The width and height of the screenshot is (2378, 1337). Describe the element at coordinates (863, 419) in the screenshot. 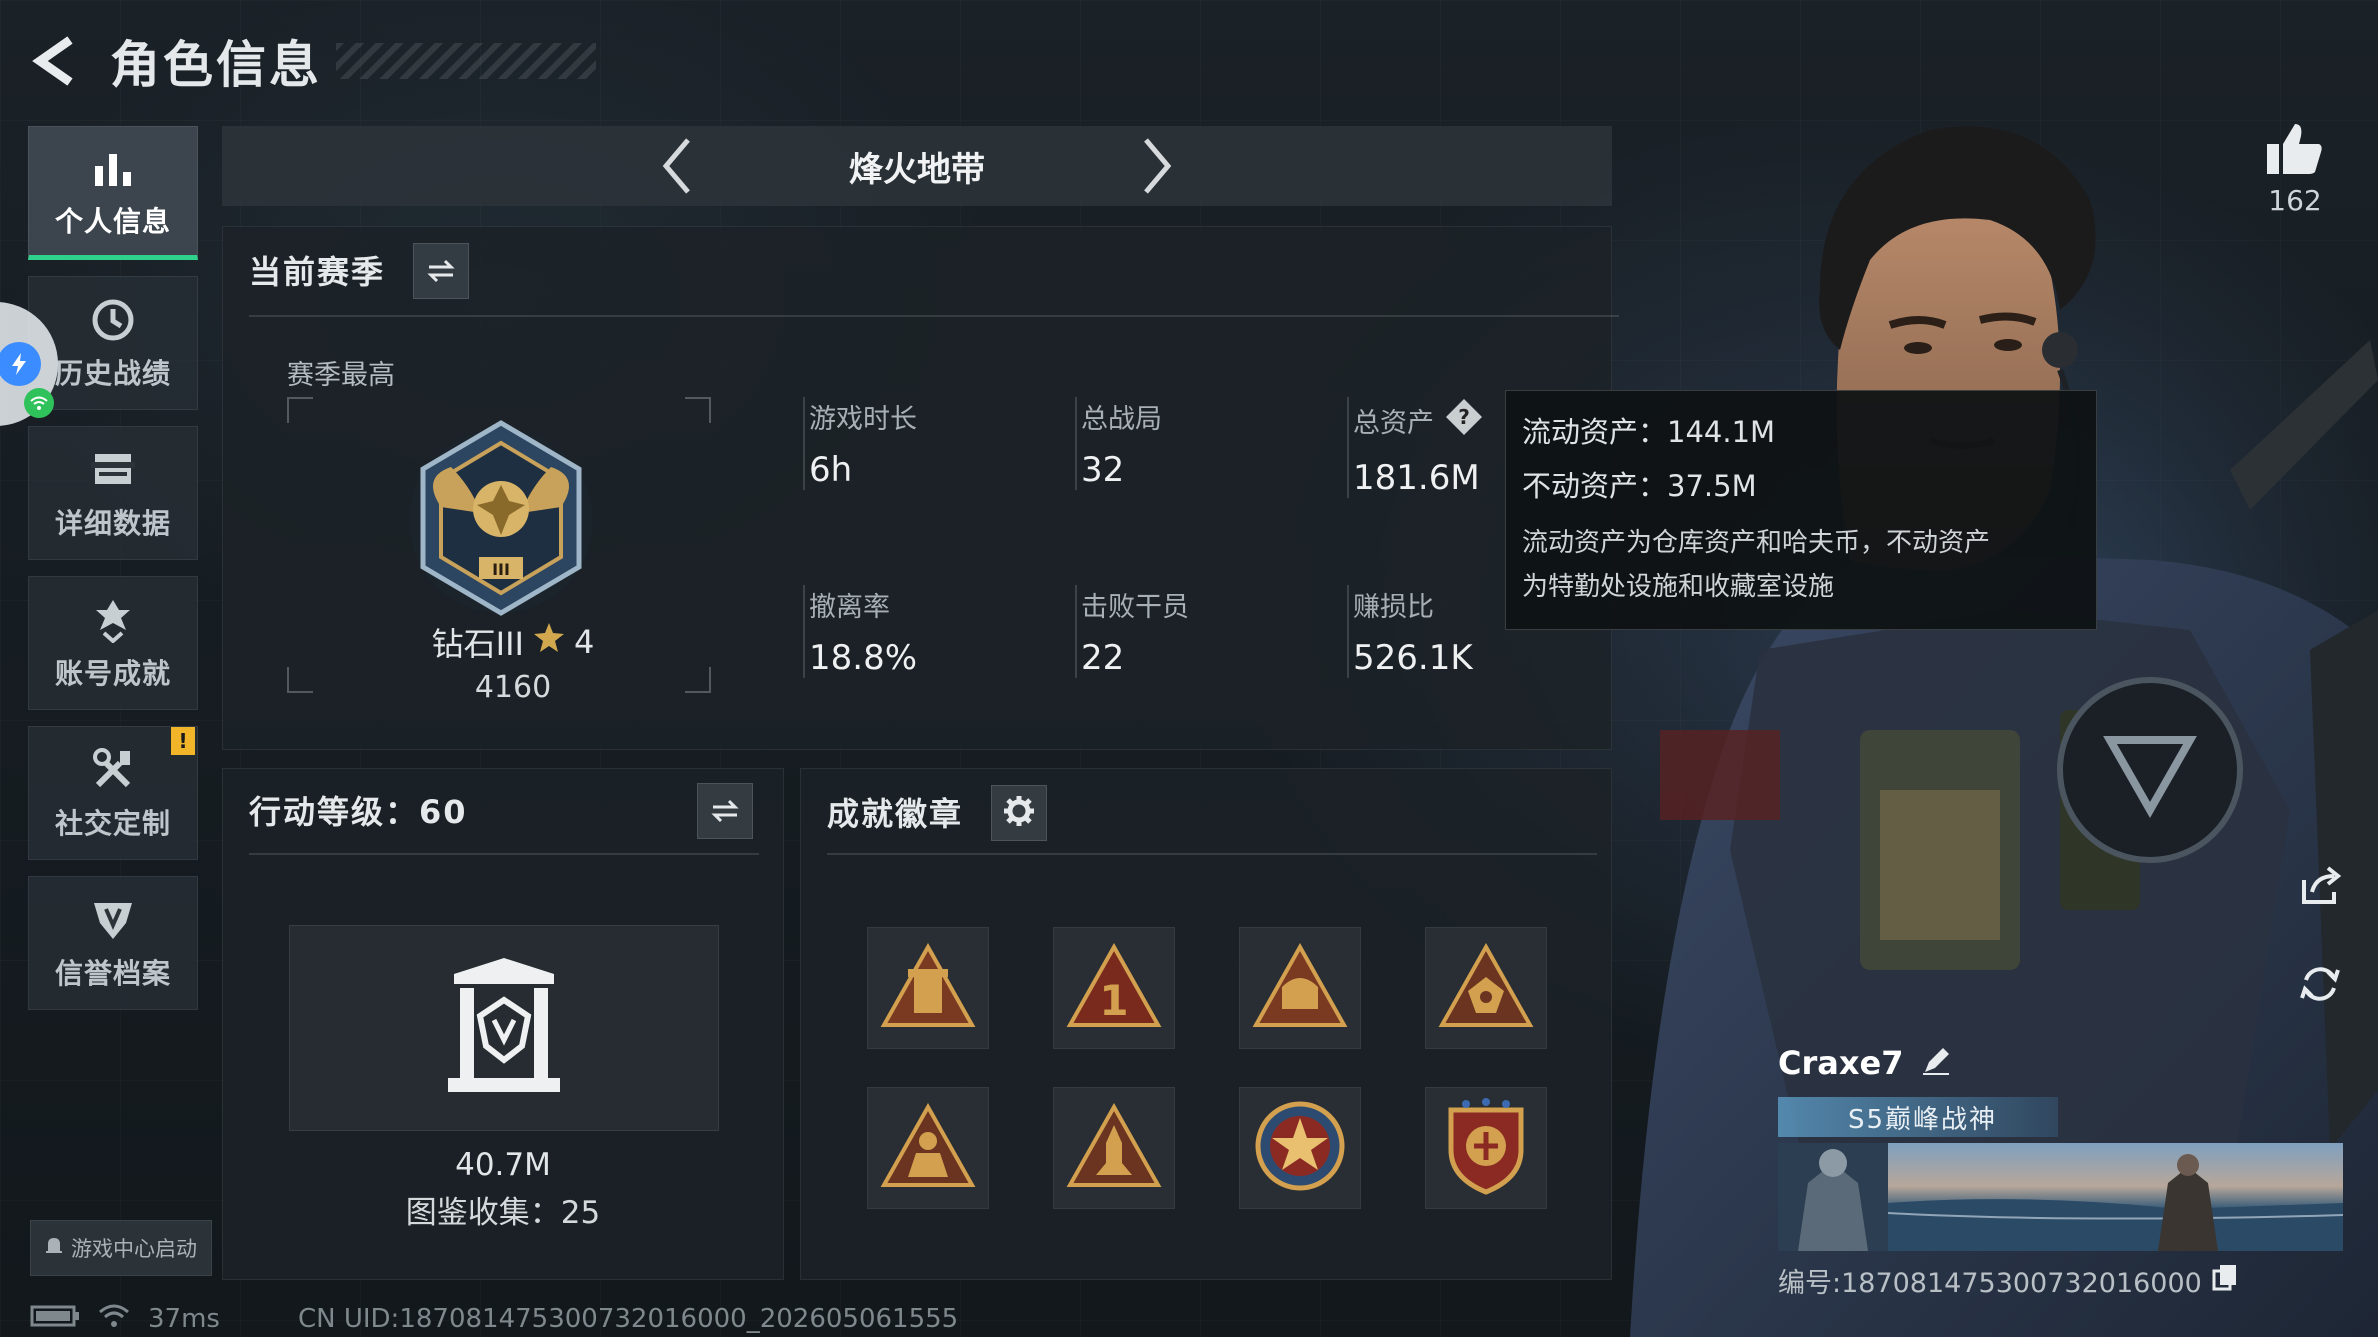

I see `stat-label: 游戏时长` at that location.